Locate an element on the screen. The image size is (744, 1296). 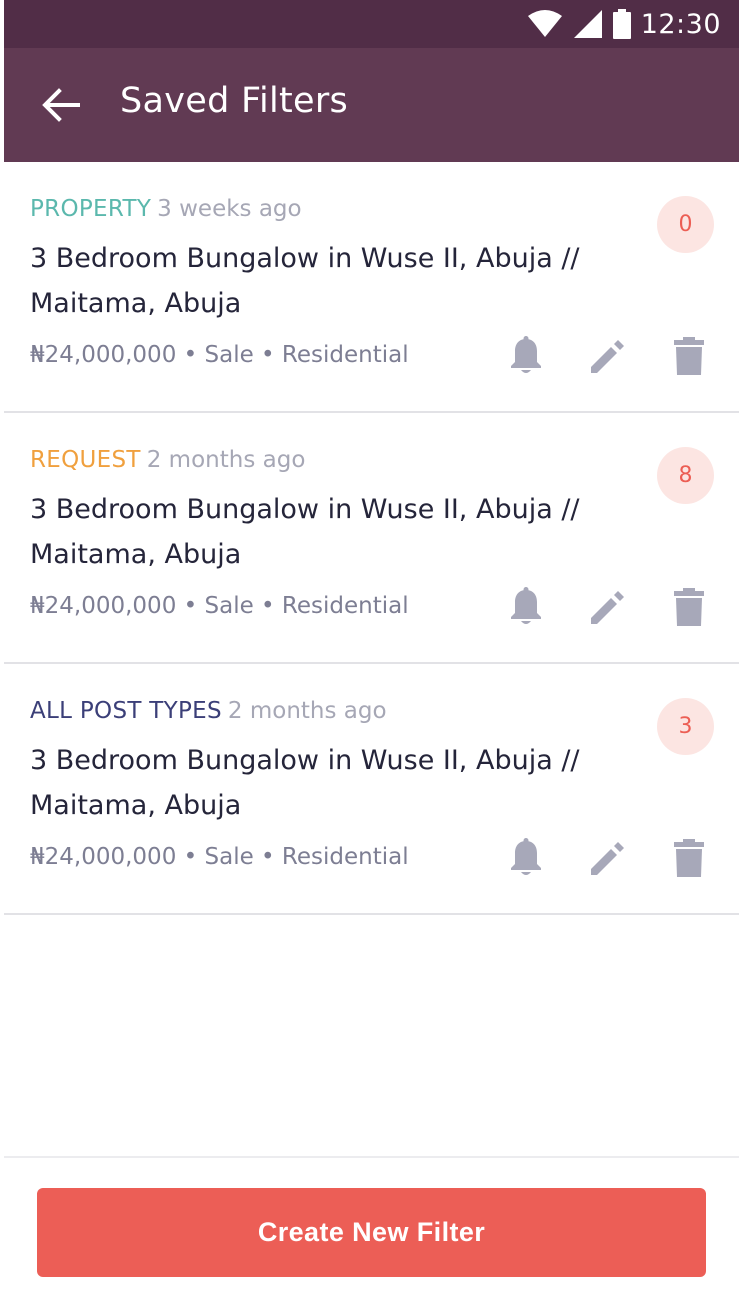
battery-icon is located at coordinates (621, 24).